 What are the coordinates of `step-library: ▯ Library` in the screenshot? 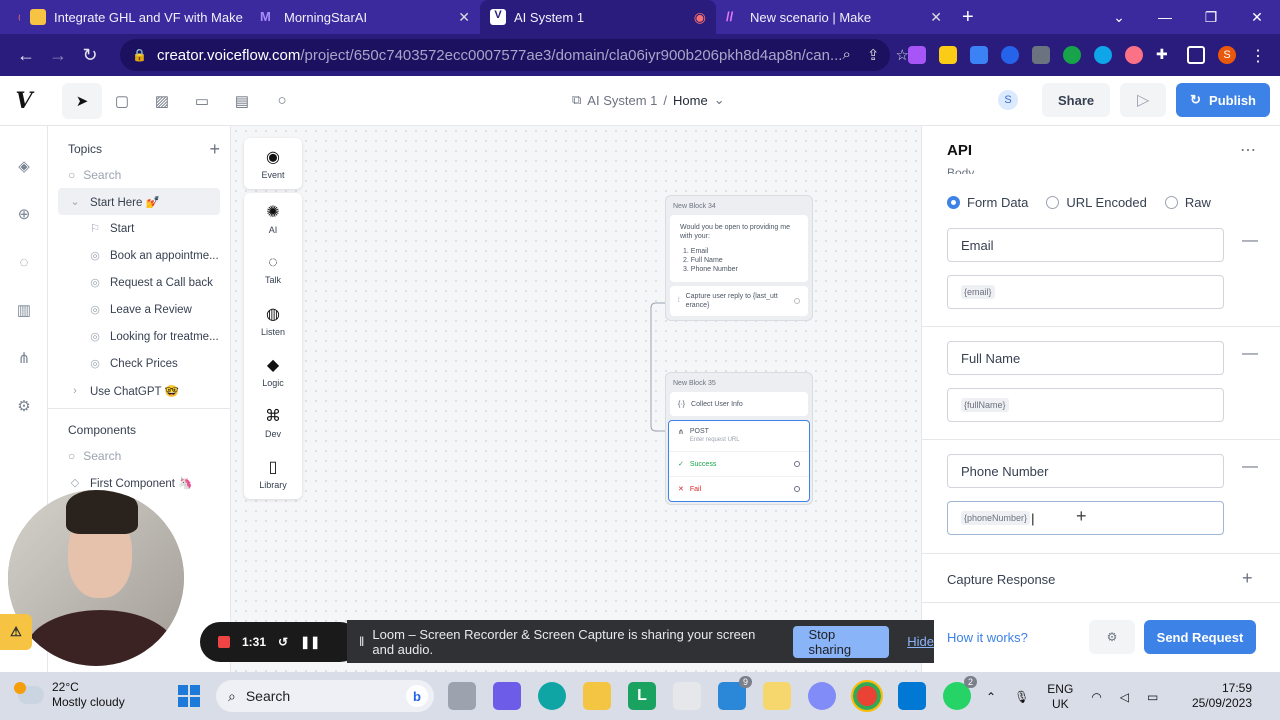 It's located at (273, 473).